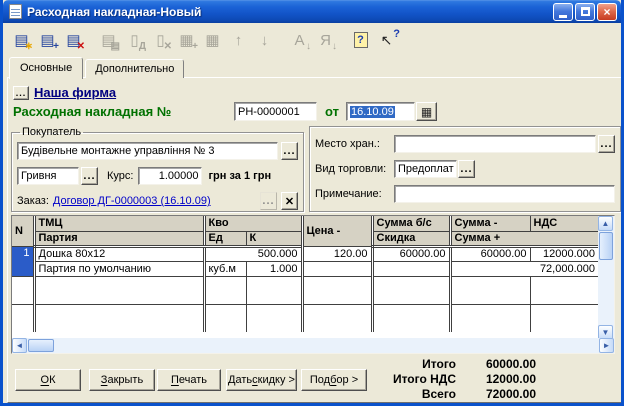 The height and width of the screenshot is (406, 624). I want to click on item-coef-cell: 1.000, so click(273, 268).